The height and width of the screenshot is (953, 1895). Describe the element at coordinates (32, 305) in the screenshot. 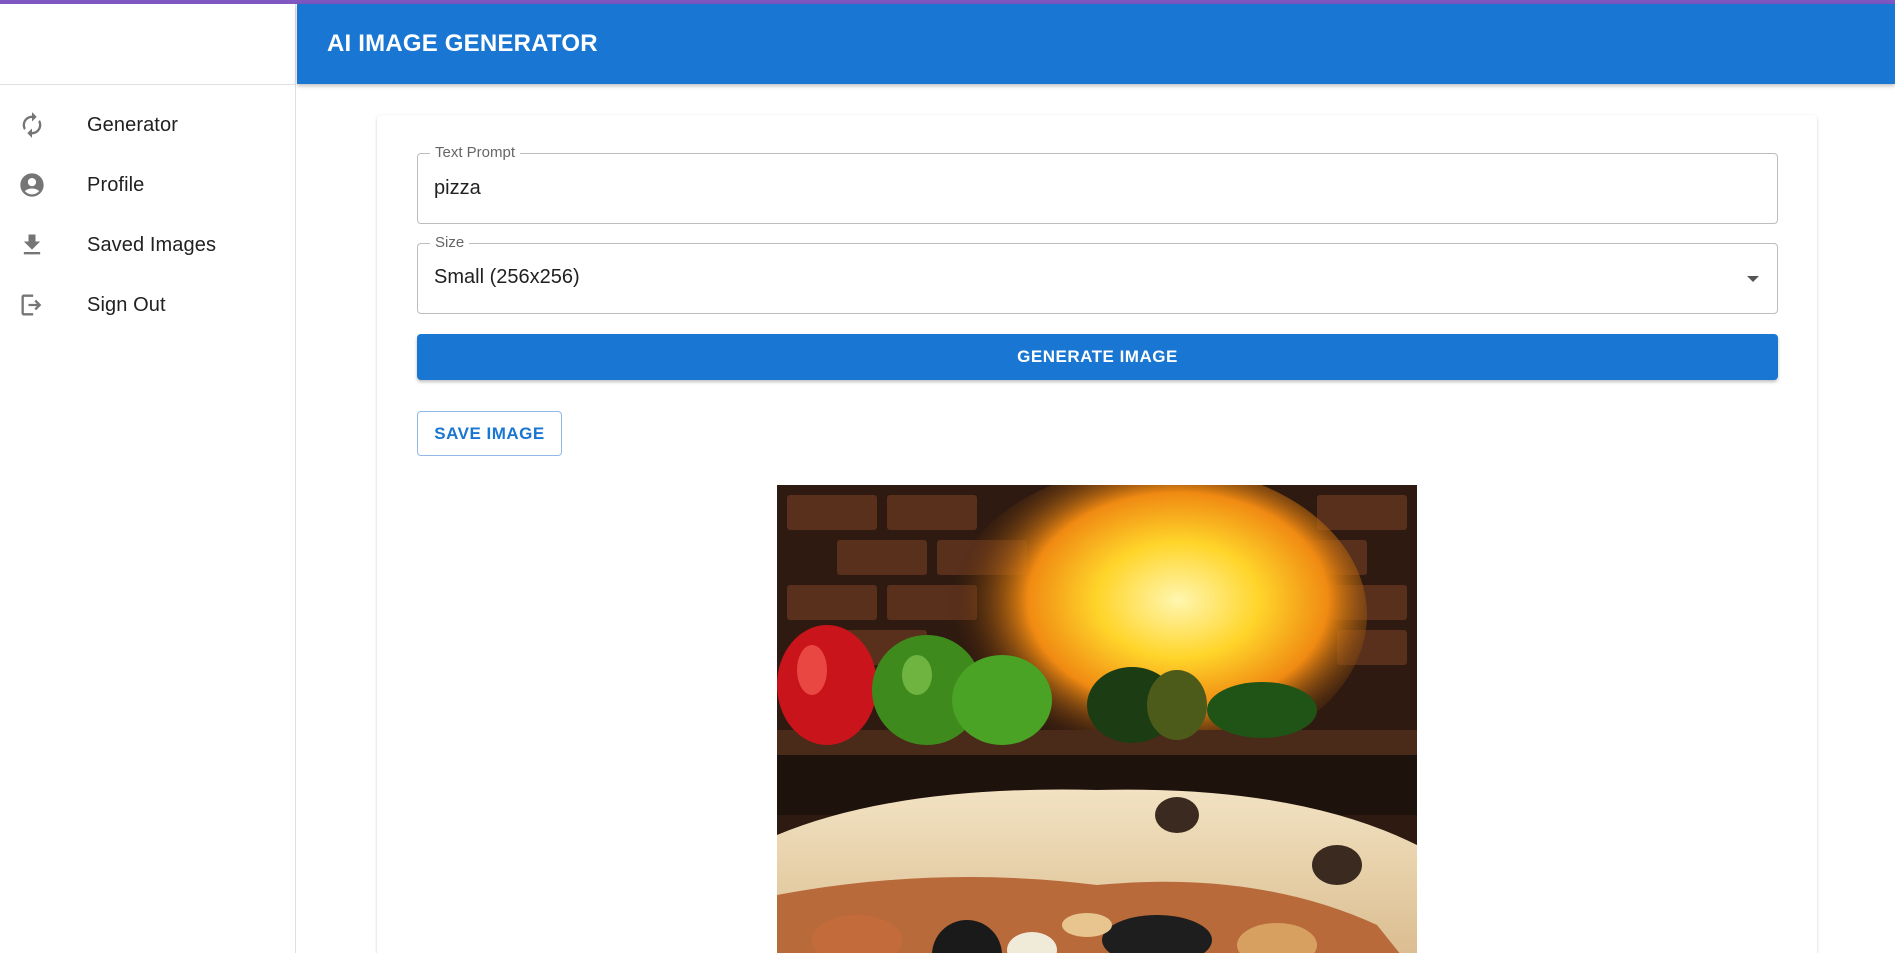

I see `logout-icon` at that location.